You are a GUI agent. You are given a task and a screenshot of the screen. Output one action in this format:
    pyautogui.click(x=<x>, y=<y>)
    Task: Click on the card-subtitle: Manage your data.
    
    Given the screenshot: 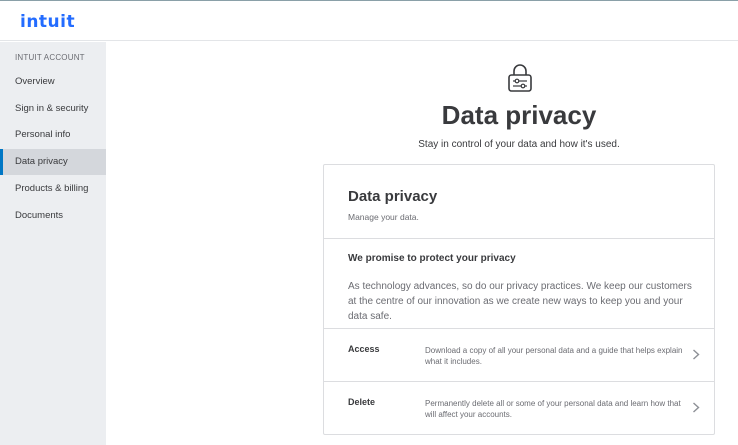 What is the action you would take?
    pyautogui.click(x=383, y=217)
    